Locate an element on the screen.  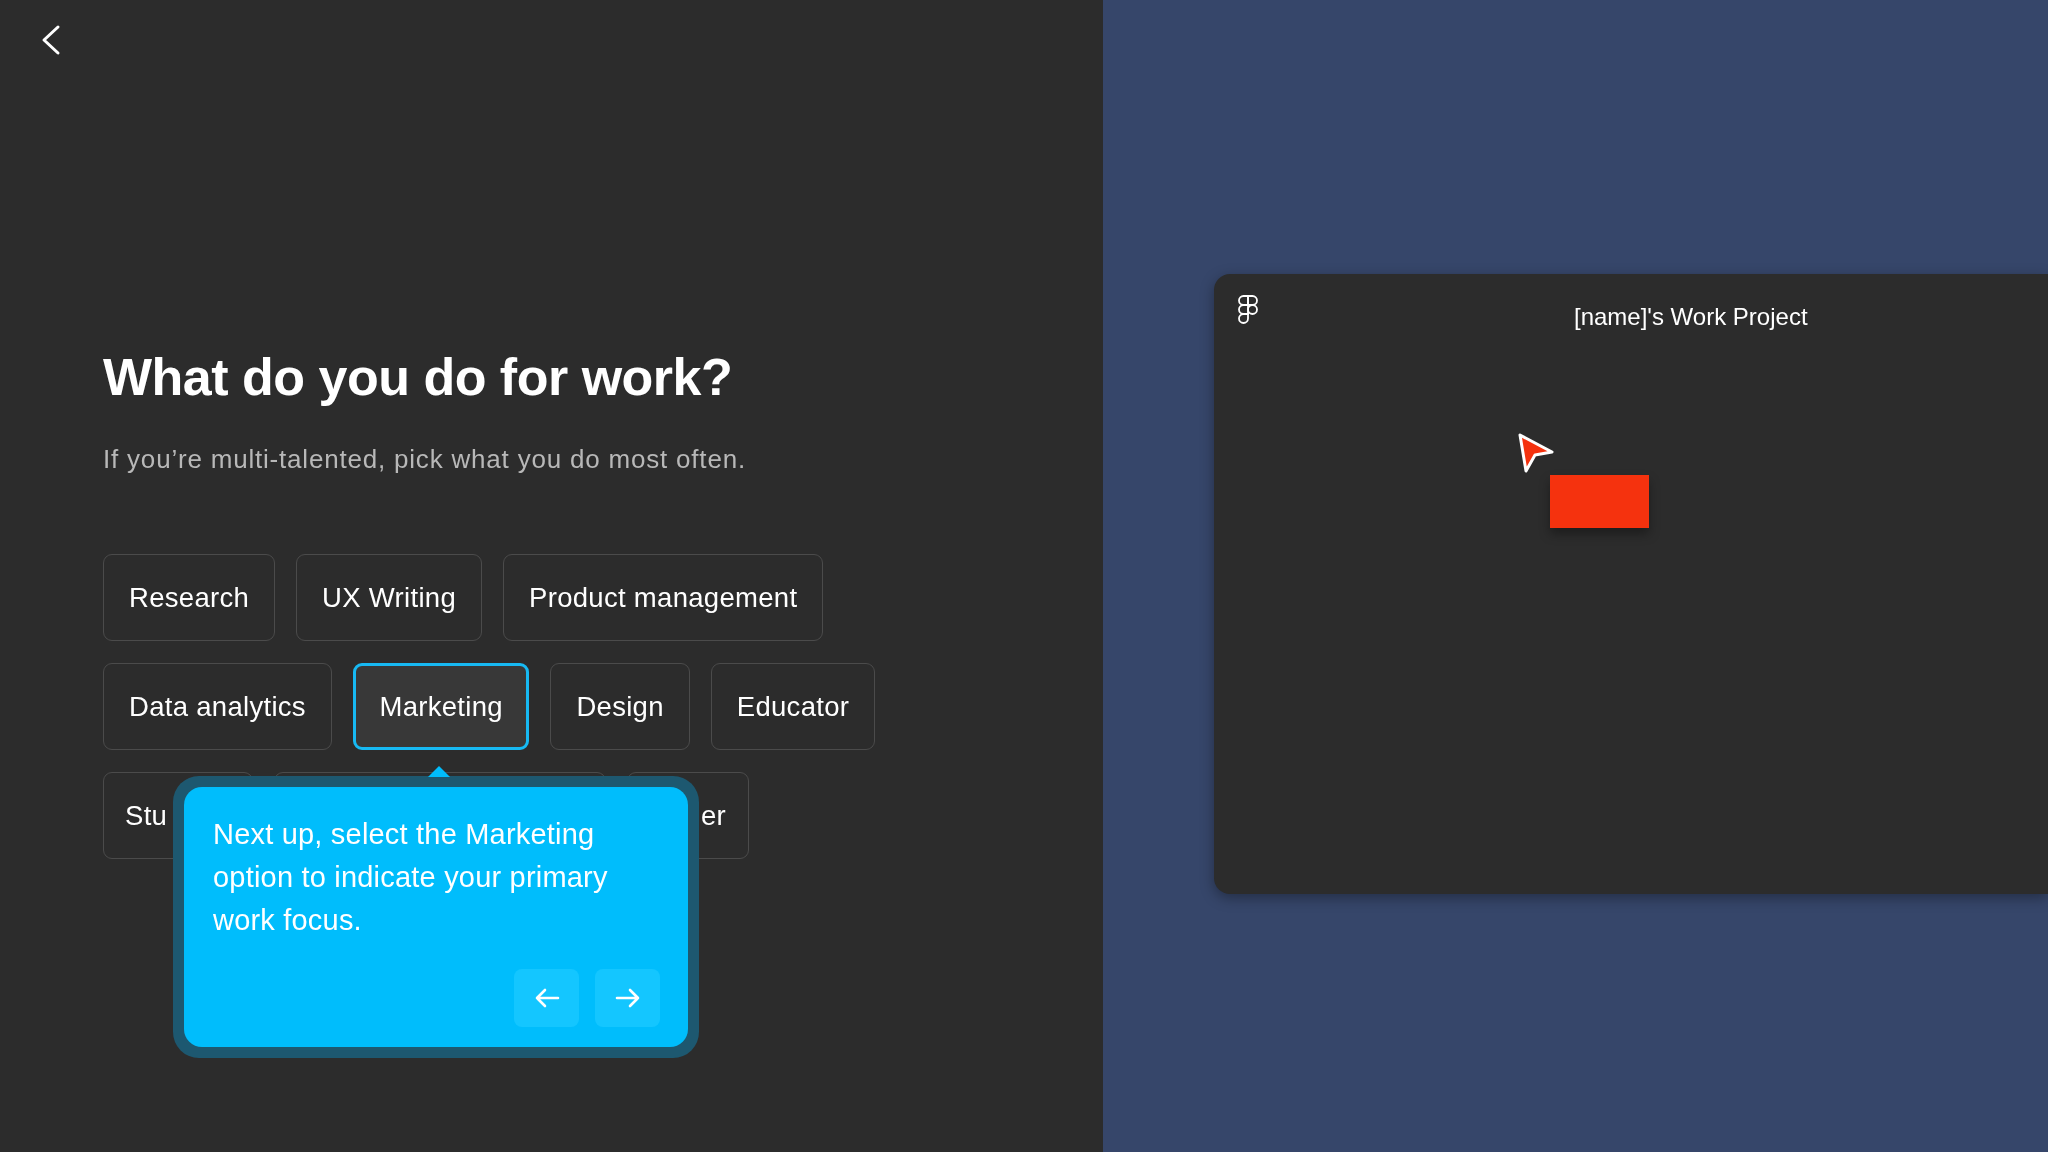
window-title: [name]'s Work Project is located at coordinates (1691, 317).